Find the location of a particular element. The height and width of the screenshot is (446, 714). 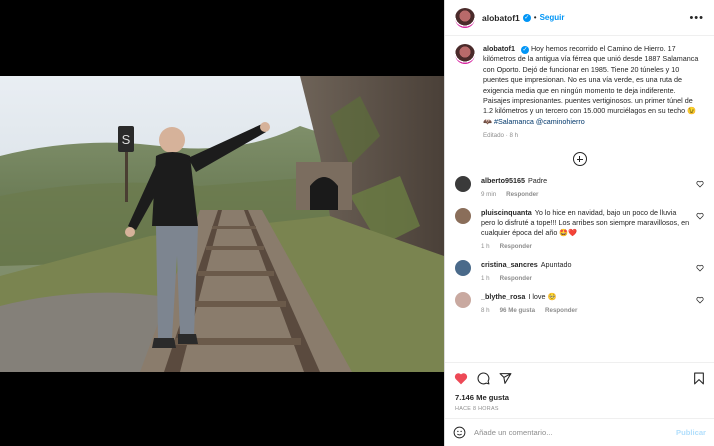

comment-icon is located at coordinates (483, 378).